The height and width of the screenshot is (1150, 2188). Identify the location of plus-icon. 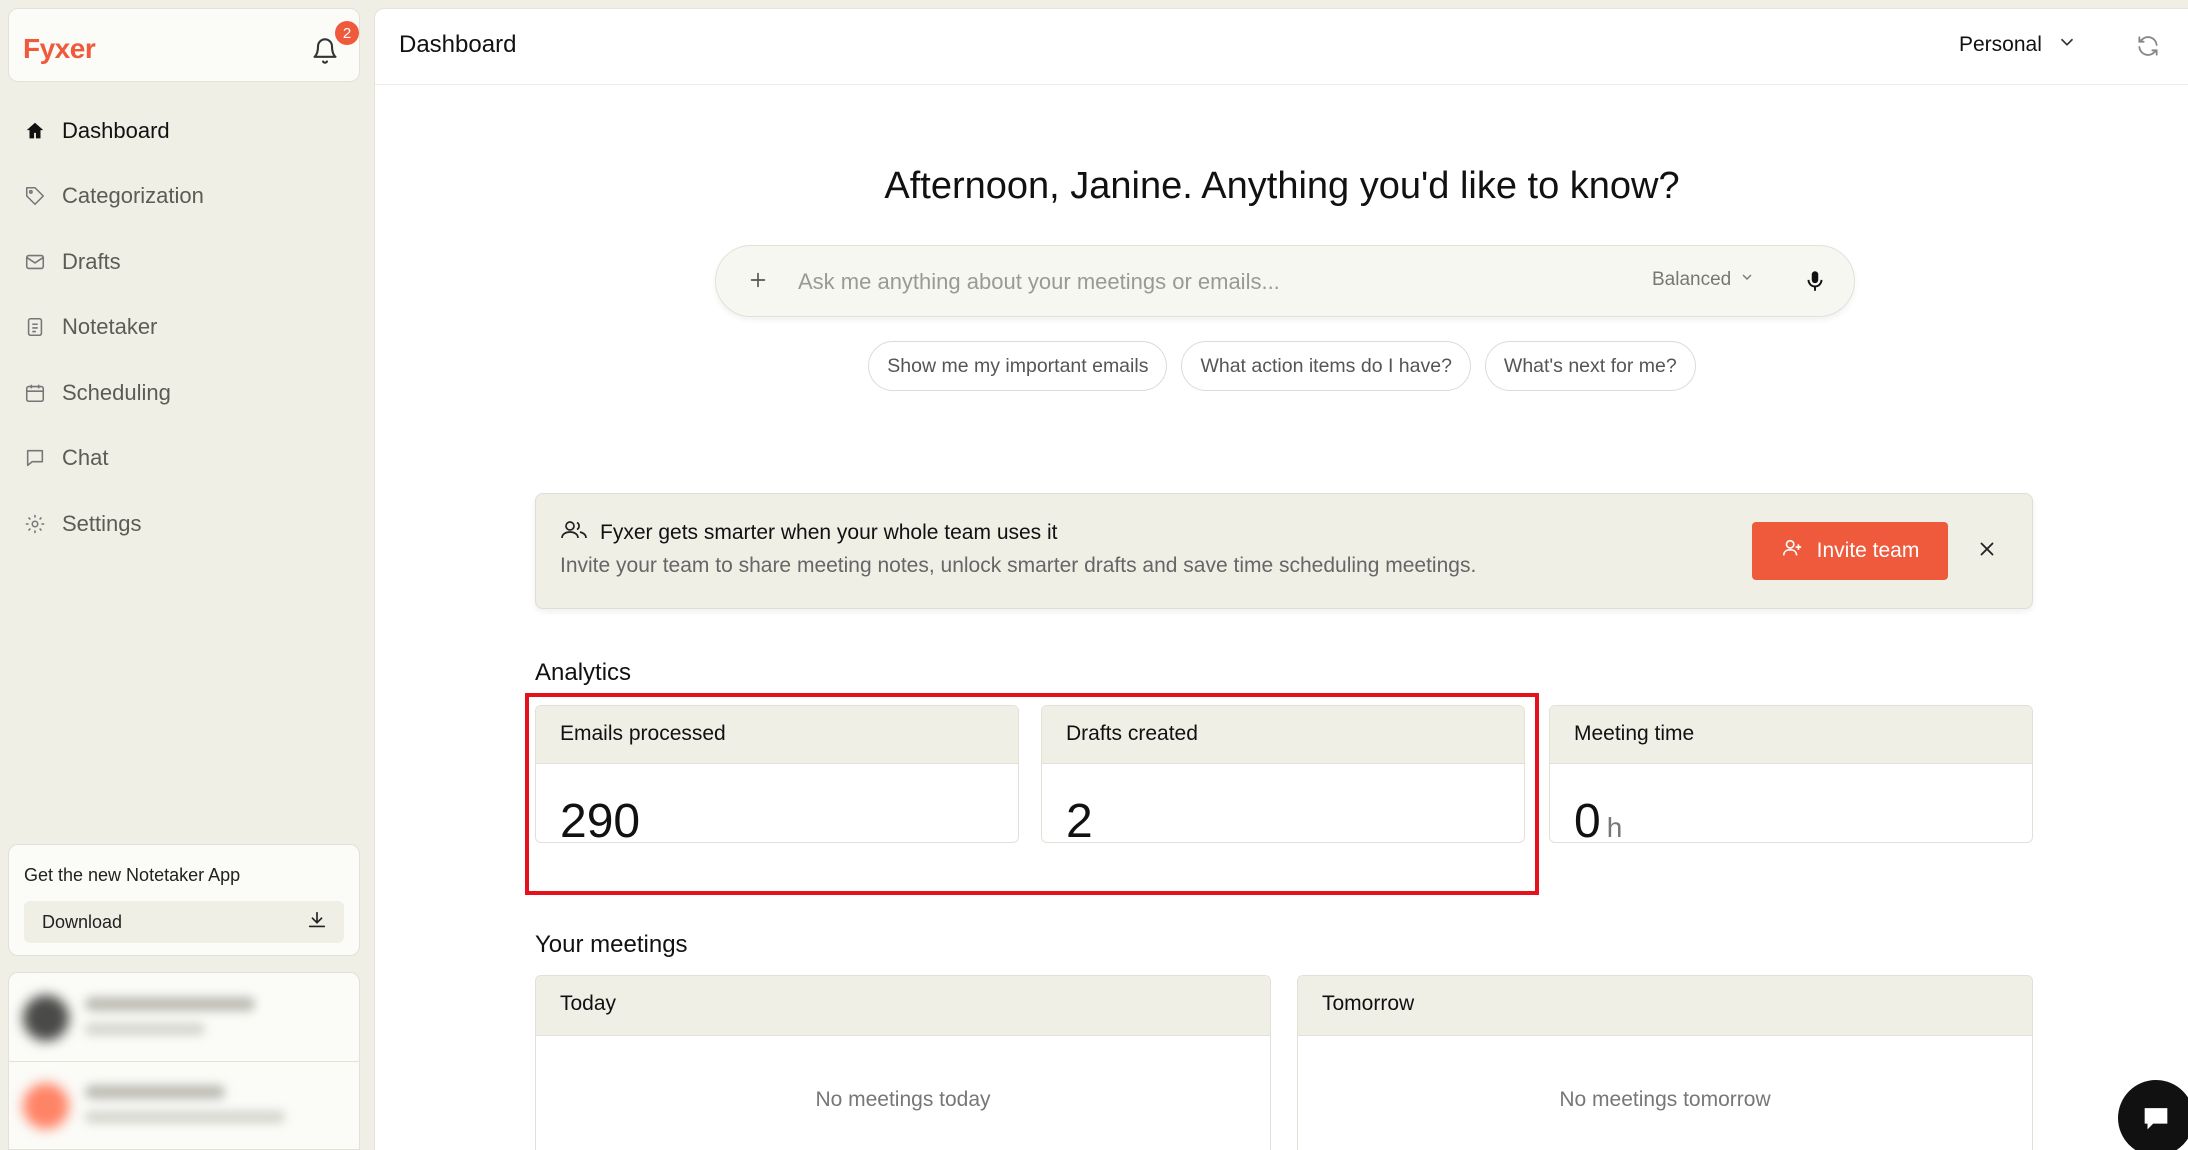
(758, 280).